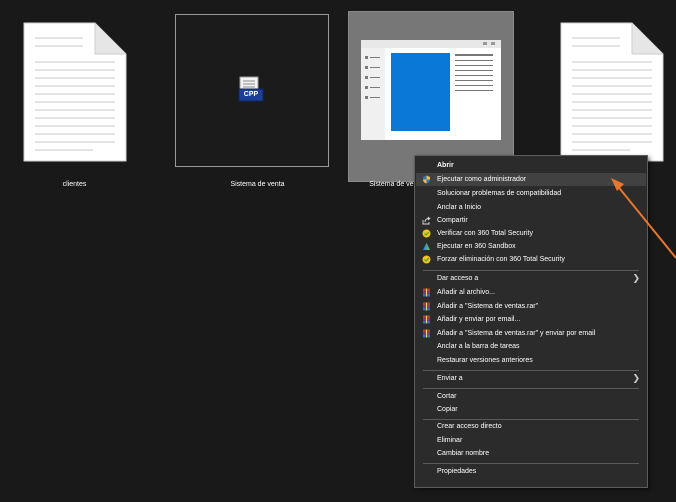 The width and height of the screenshot is (676, 502). Describe the element at coordinates (531, 278) in the screenshot. I see `menu-item-dar-acceso-a: Dar acceso a ❯` at that location.